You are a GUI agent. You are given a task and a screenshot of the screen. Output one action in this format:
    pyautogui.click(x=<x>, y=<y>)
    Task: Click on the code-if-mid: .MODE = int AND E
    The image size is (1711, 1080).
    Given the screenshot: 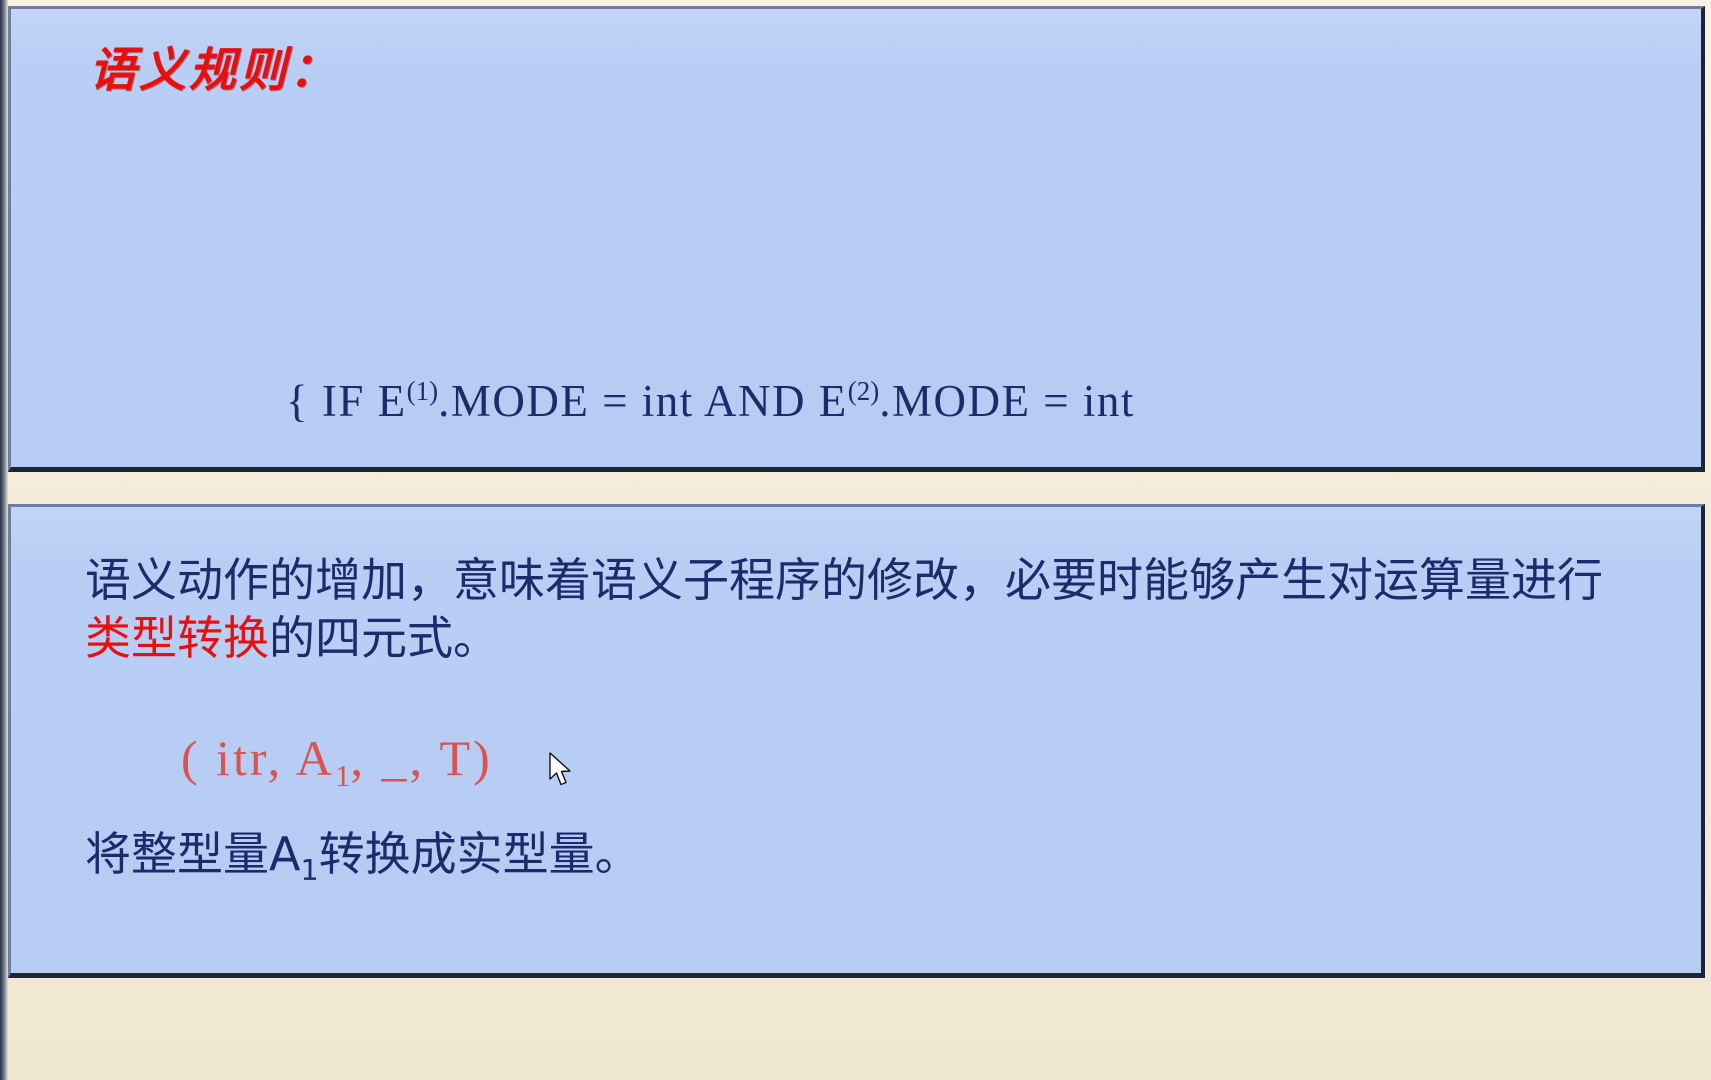 What is the action you would take?
    pyautogui.click(x=643, y=401)
    